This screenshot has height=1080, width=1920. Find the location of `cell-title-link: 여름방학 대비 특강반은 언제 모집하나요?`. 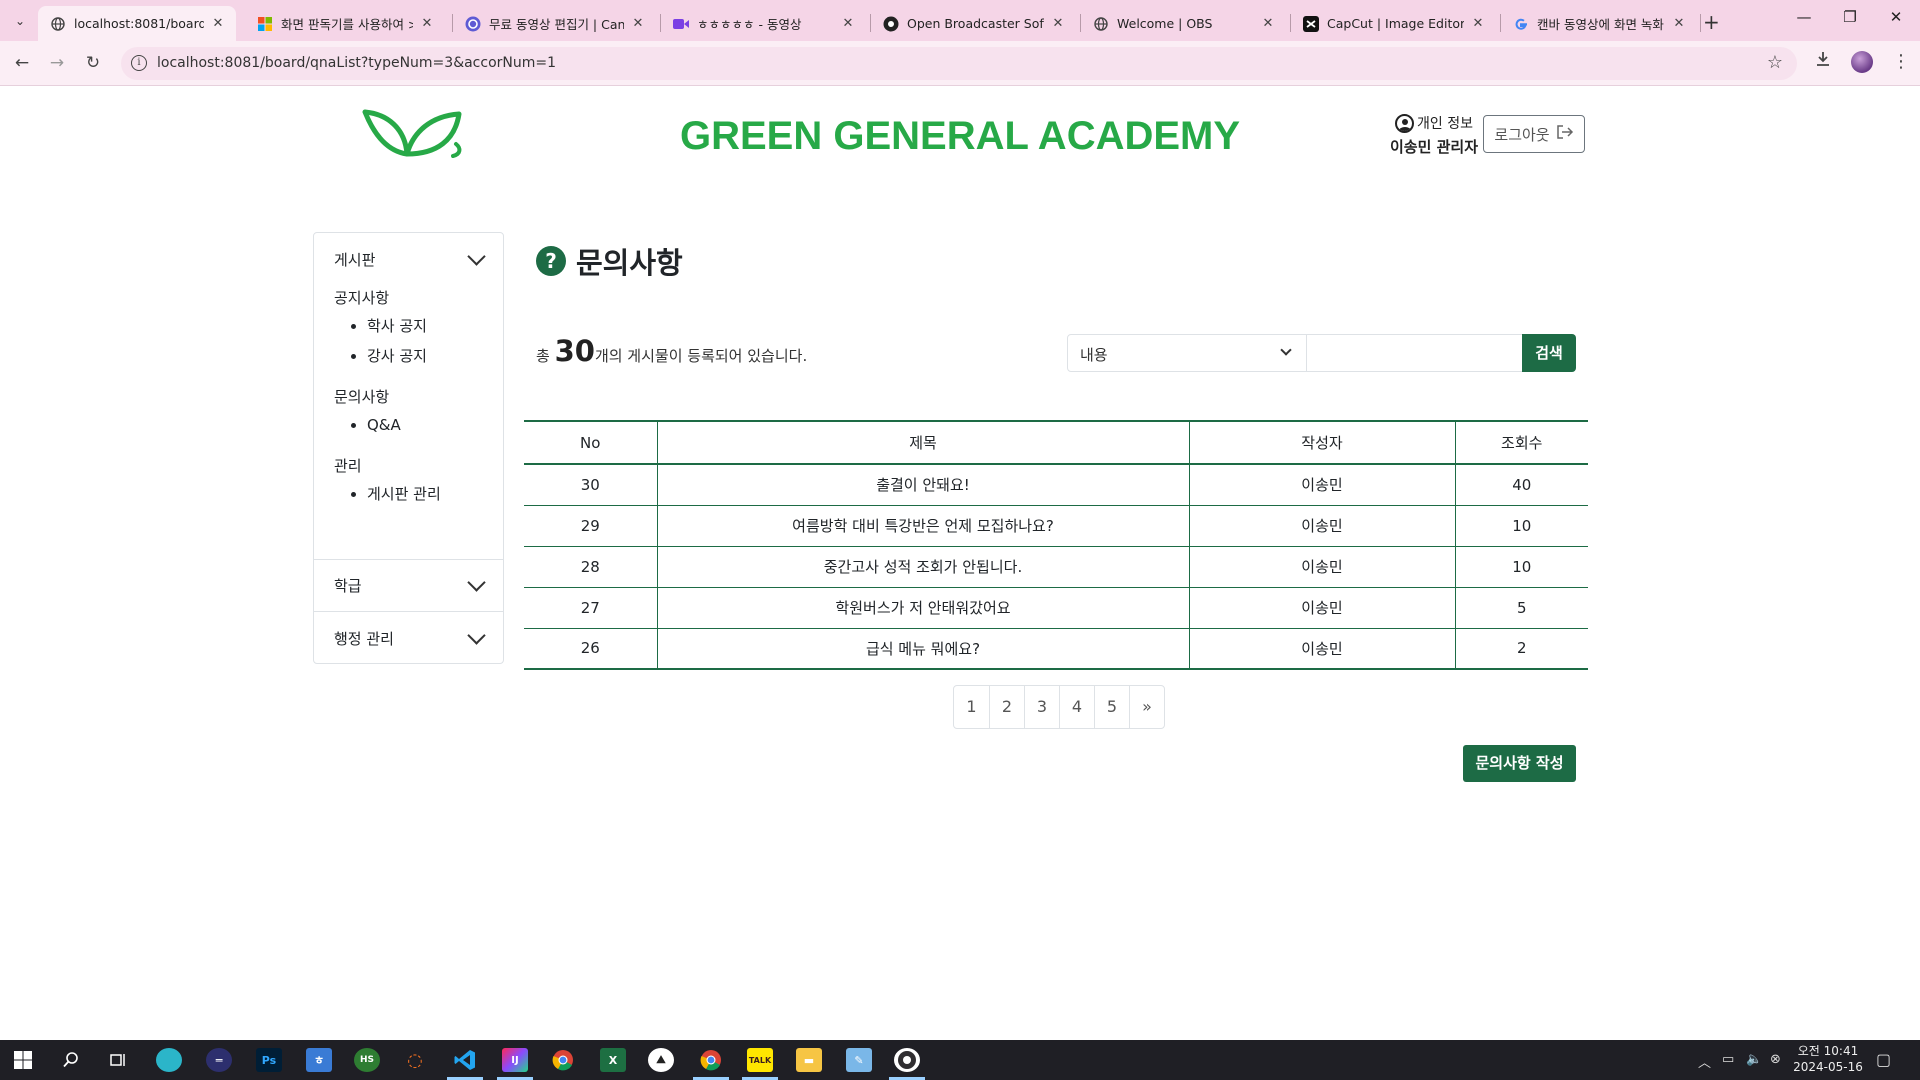

cell-title-link: 여름방학 대비 특강반은 언제 모집하나요? is located at coordinates (922, 526).